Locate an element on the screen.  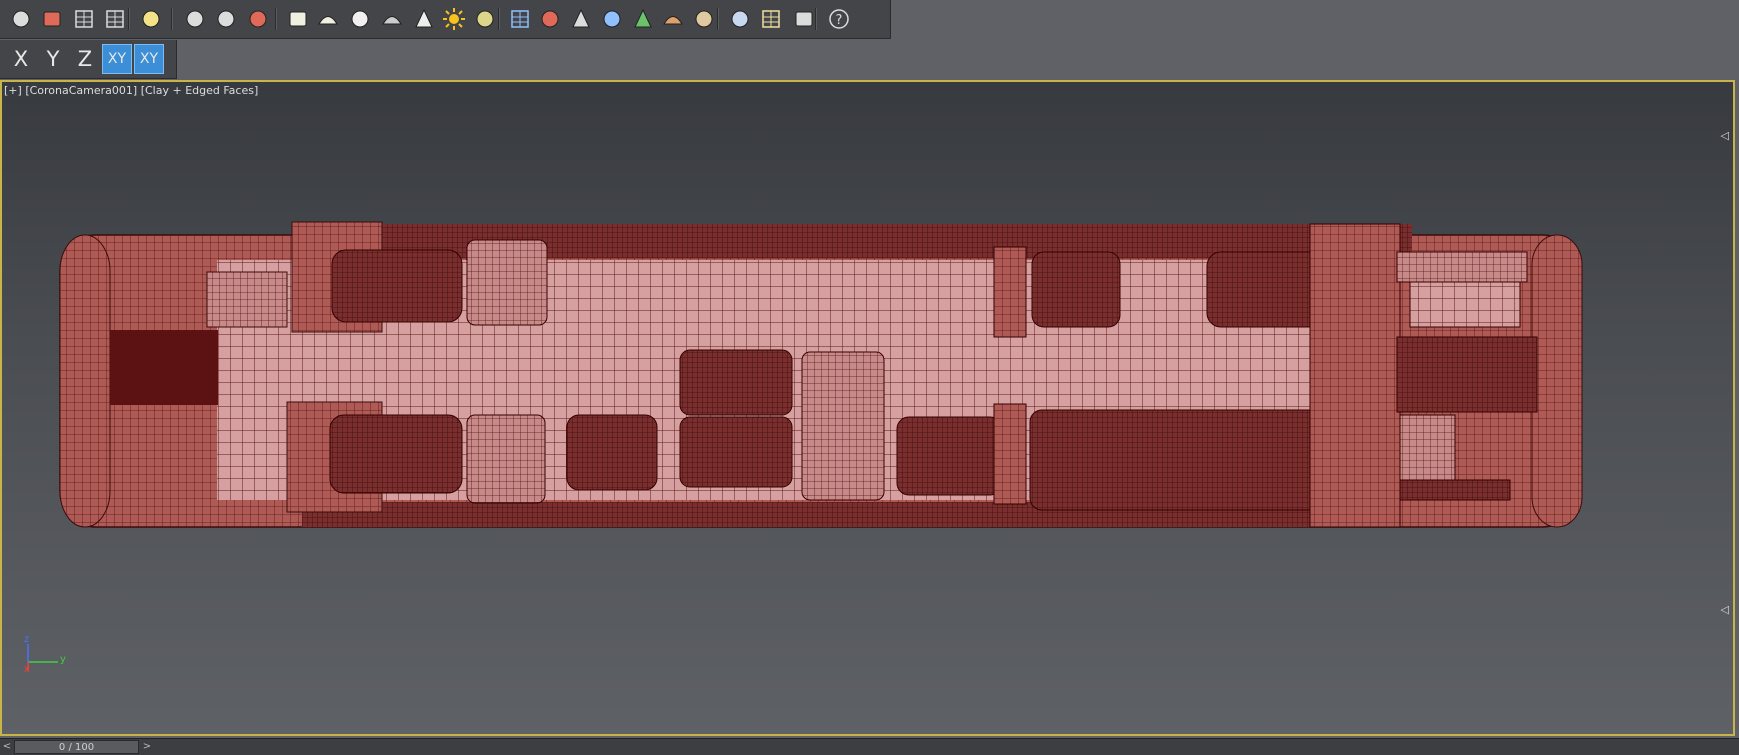
dome-light-icon is located at coordinates (328, 19).